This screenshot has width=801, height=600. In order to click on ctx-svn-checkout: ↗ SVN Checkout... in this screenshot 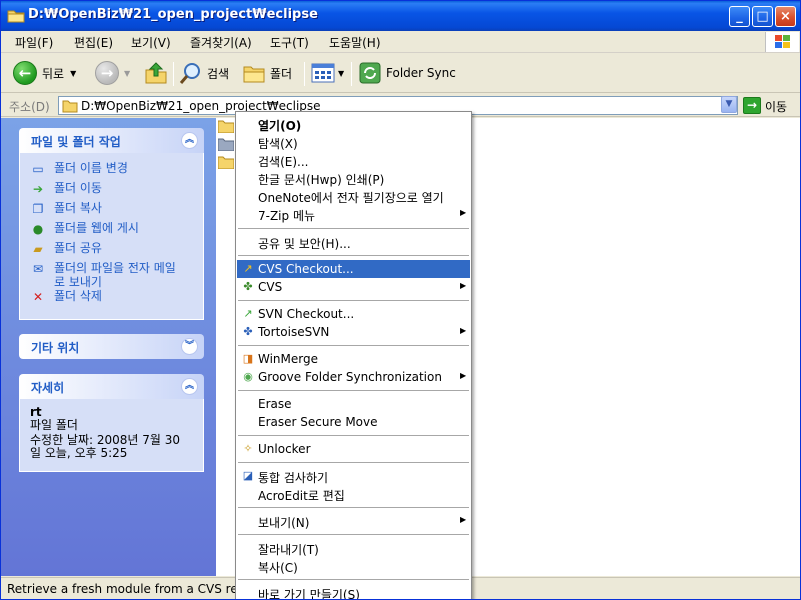, I will do `click(353, 314)`.